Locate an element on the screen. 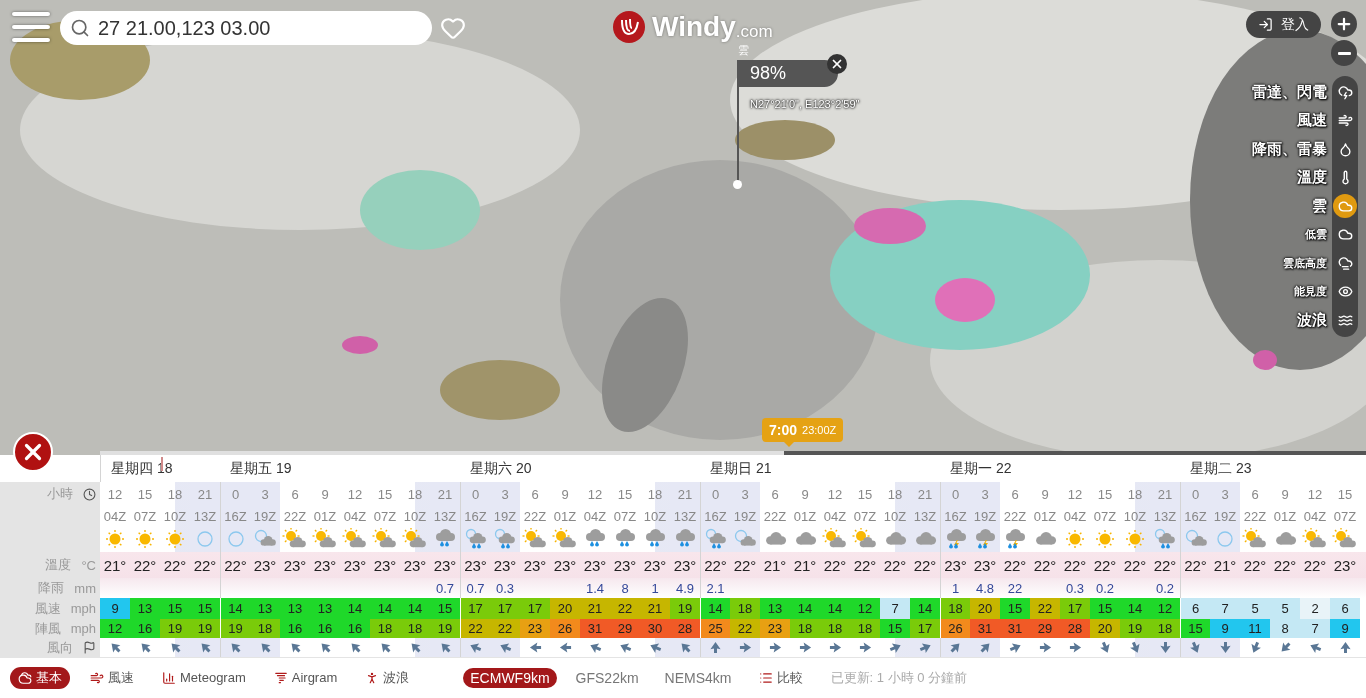  layer-item: 低雲 is located at coordinates (1331, 234).